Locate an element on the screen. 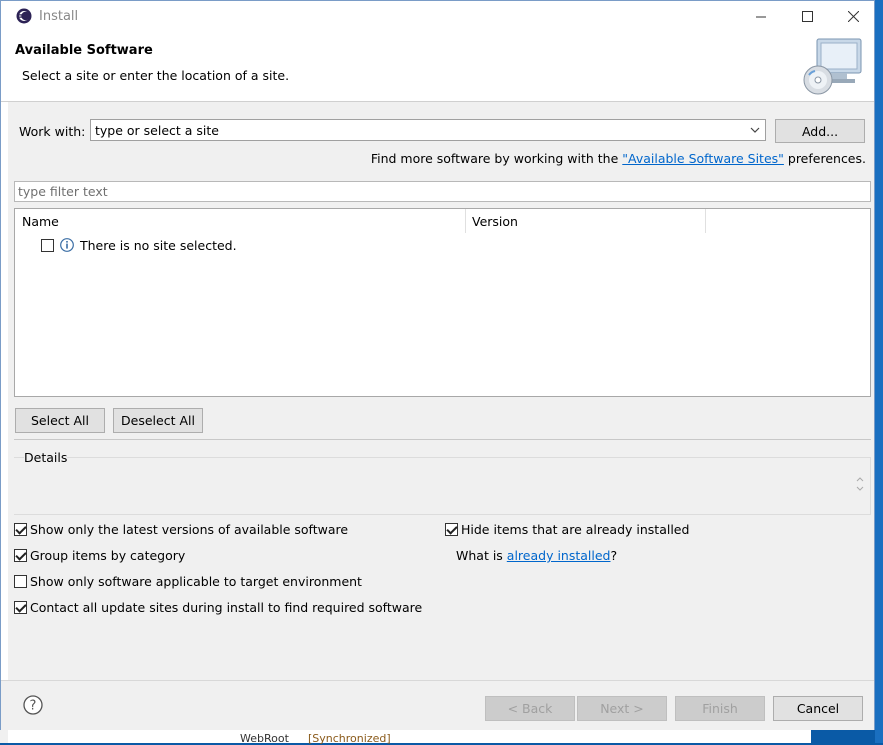 This screenshot has width=883, height=745. background-project-name: WebRoot is located at coordinates (264, 738).